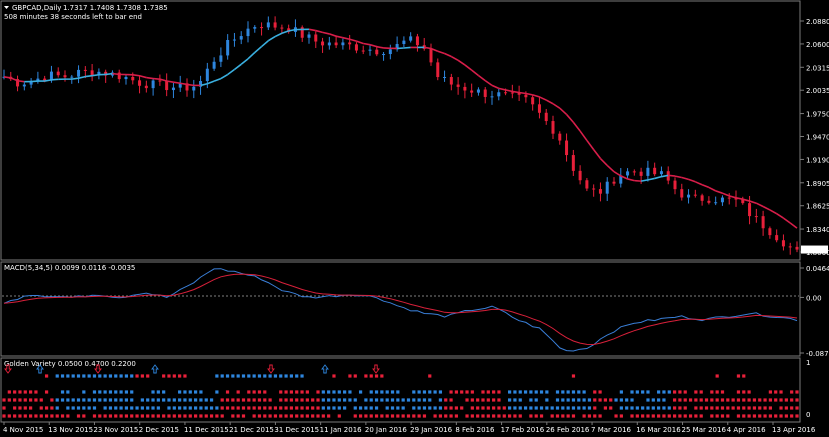 The width and height of the screenshot is (829, 437). I want to click on date-tick-label: 7 Mar 2016, so click(611, 430).